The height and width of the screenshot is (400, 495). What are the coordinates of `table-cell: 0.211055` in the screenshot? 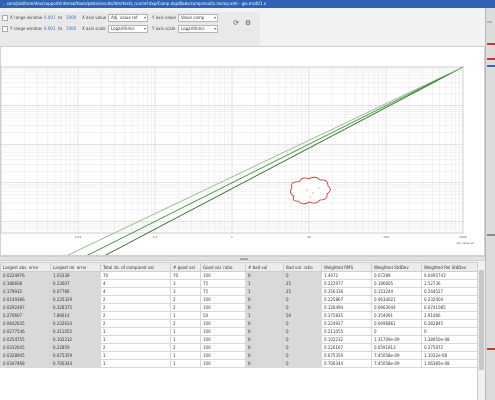 It's located at (346, 331).